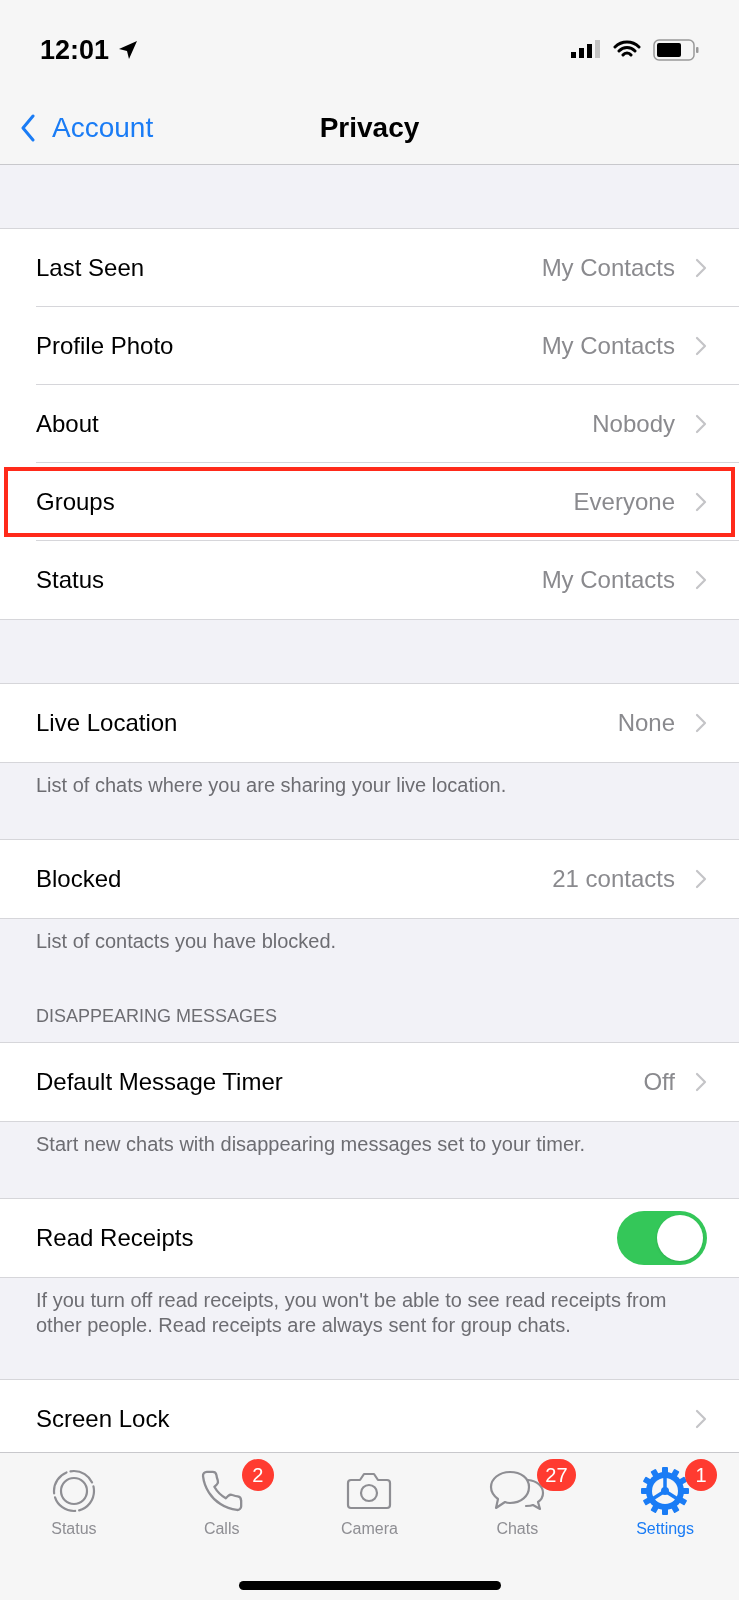  What do you see at coordinates (103, 1418) in the screenshot?
I see `row-label: Screen Lock` at bounding box center [103, 1418].